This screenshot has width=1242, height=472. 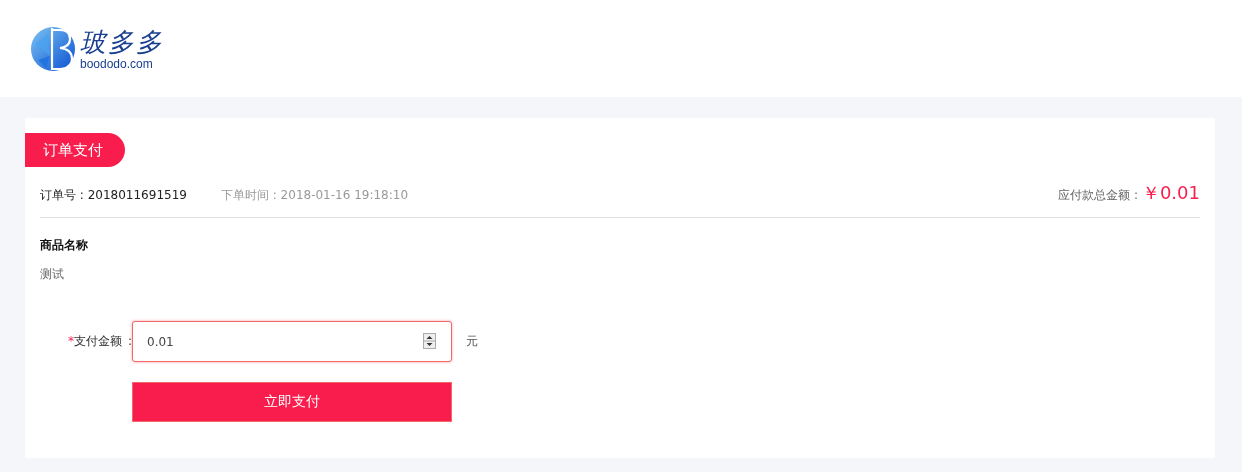 I want to click on product-name: 测试, so click(x=52, y=274).